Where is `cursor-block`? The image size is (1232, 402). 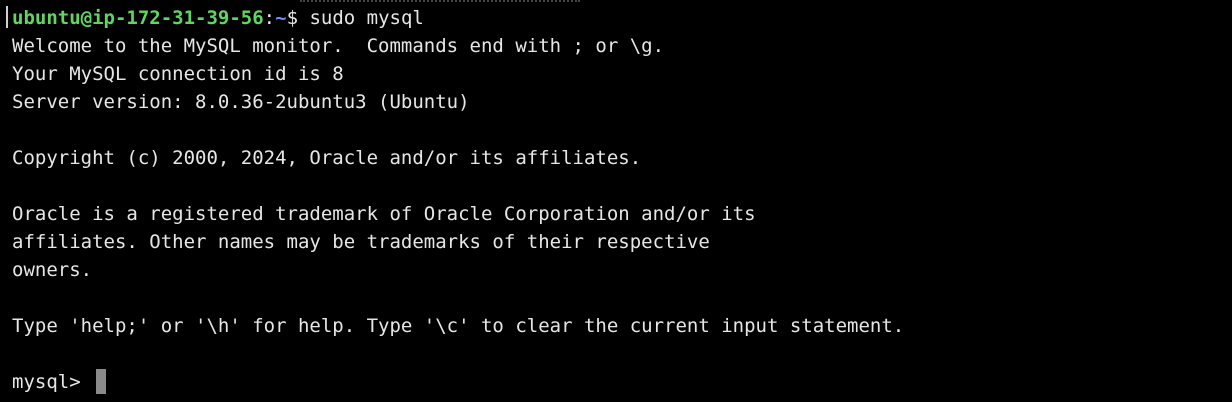 cursor-block is located at coordinates (101, 381).